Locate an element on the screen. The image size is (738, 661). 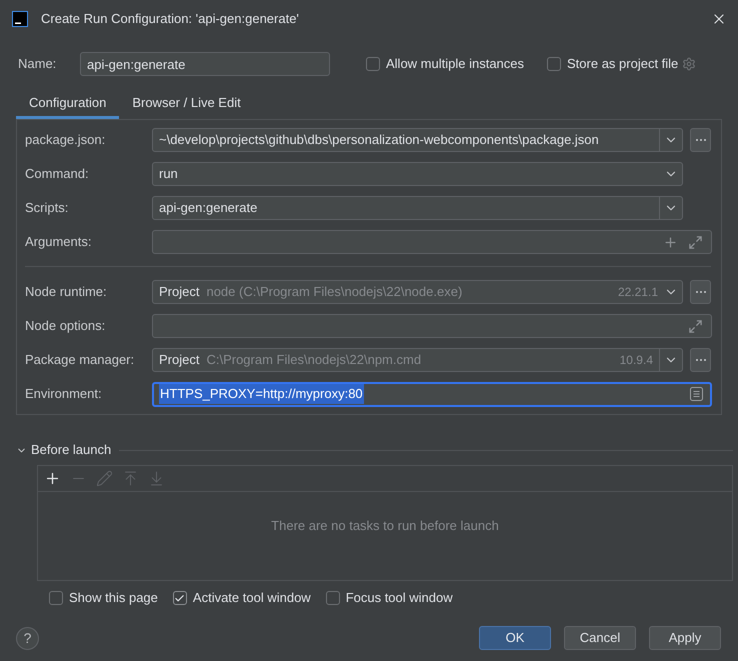
app-logo-icon is located at coordinates (20, 19).